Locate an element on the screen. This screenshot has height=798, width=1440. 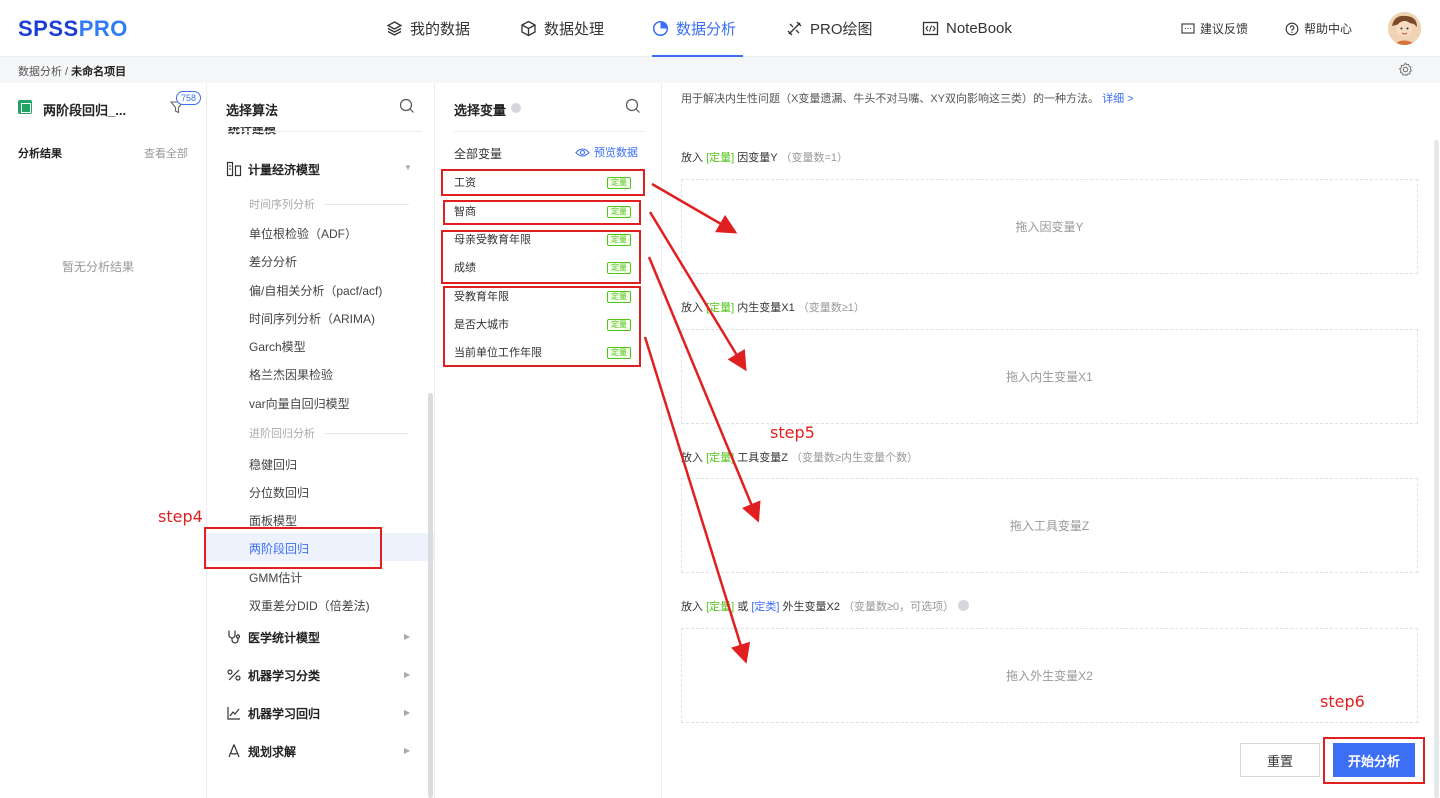
slot-label-x1: 放入 [定量] 内生变量X1 （变量数≥1） is located at coordinates (773, 308).